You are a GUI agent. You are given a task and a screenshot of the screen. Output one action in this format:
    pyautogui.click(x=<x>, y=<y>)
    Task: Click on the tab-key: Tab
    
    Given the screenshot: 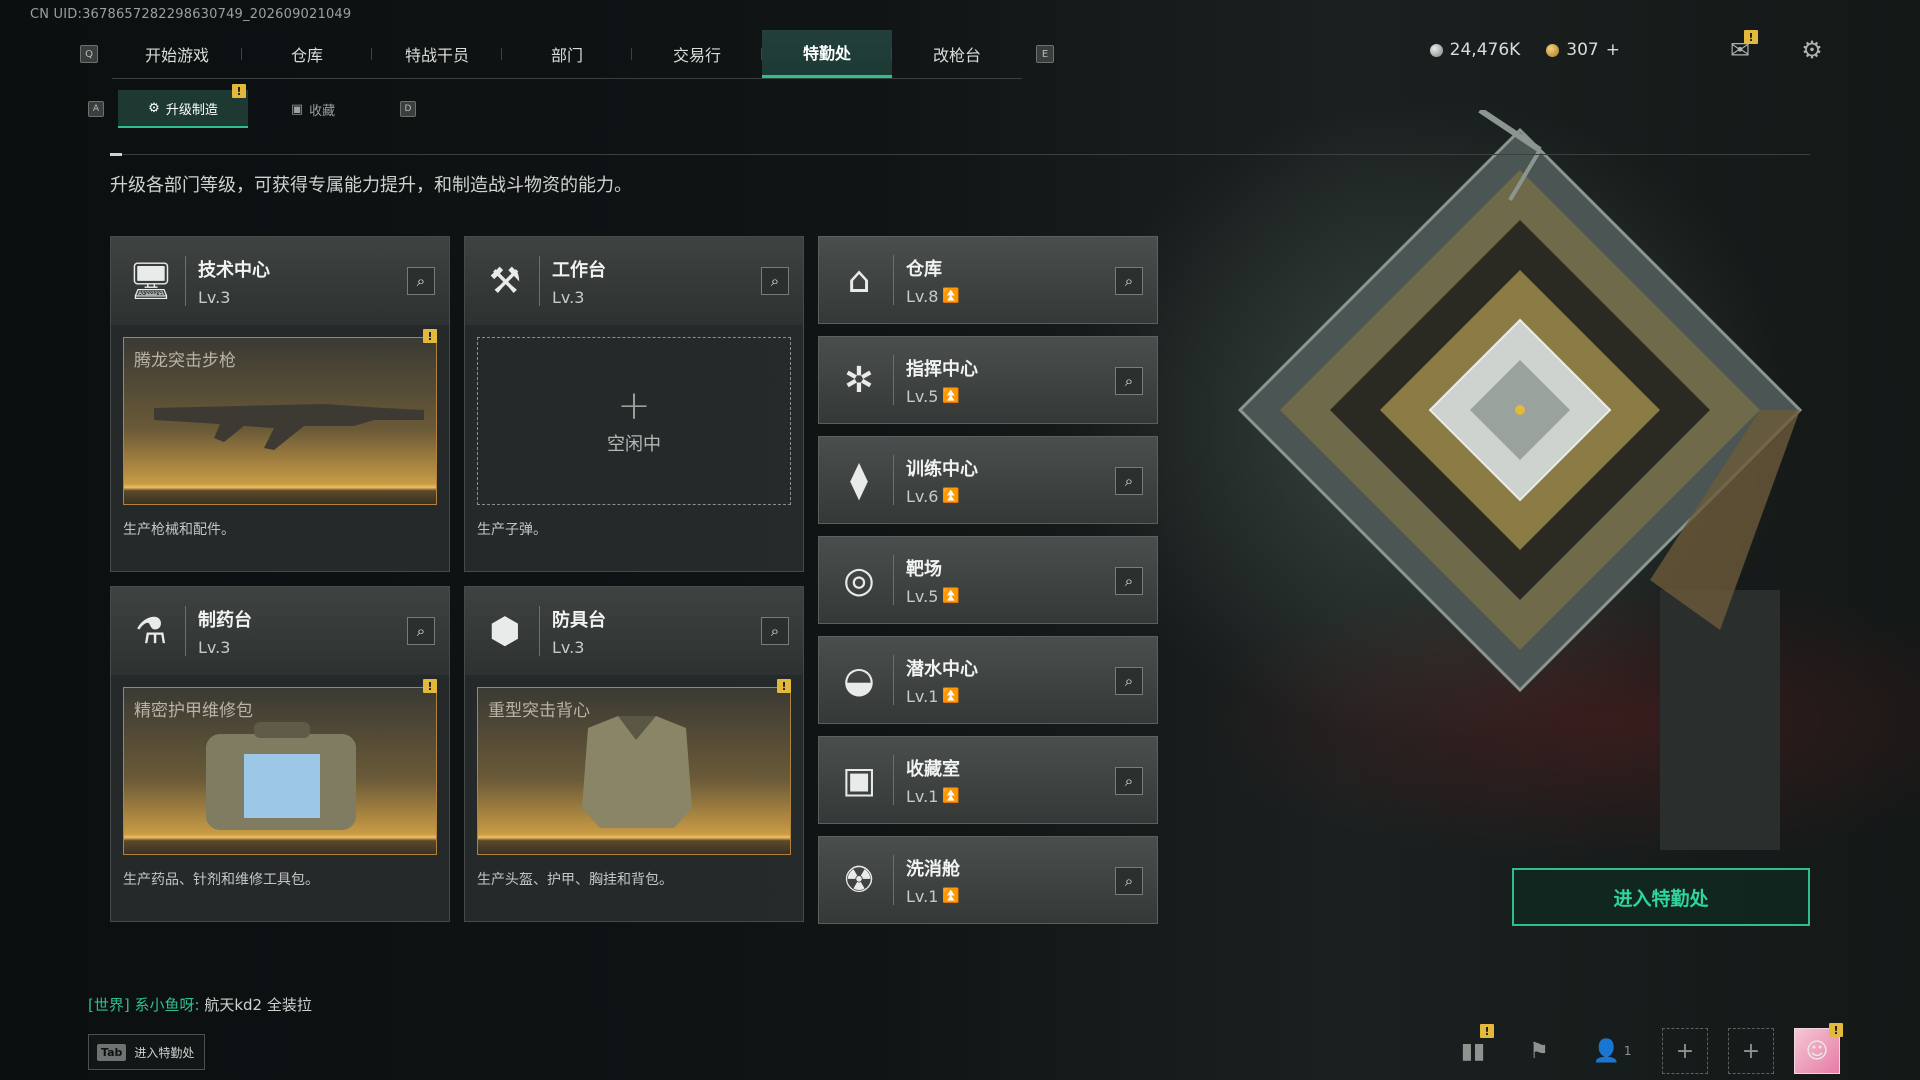 What is the action you would take?
    pyautogui.click(x=112, y=1052)
    